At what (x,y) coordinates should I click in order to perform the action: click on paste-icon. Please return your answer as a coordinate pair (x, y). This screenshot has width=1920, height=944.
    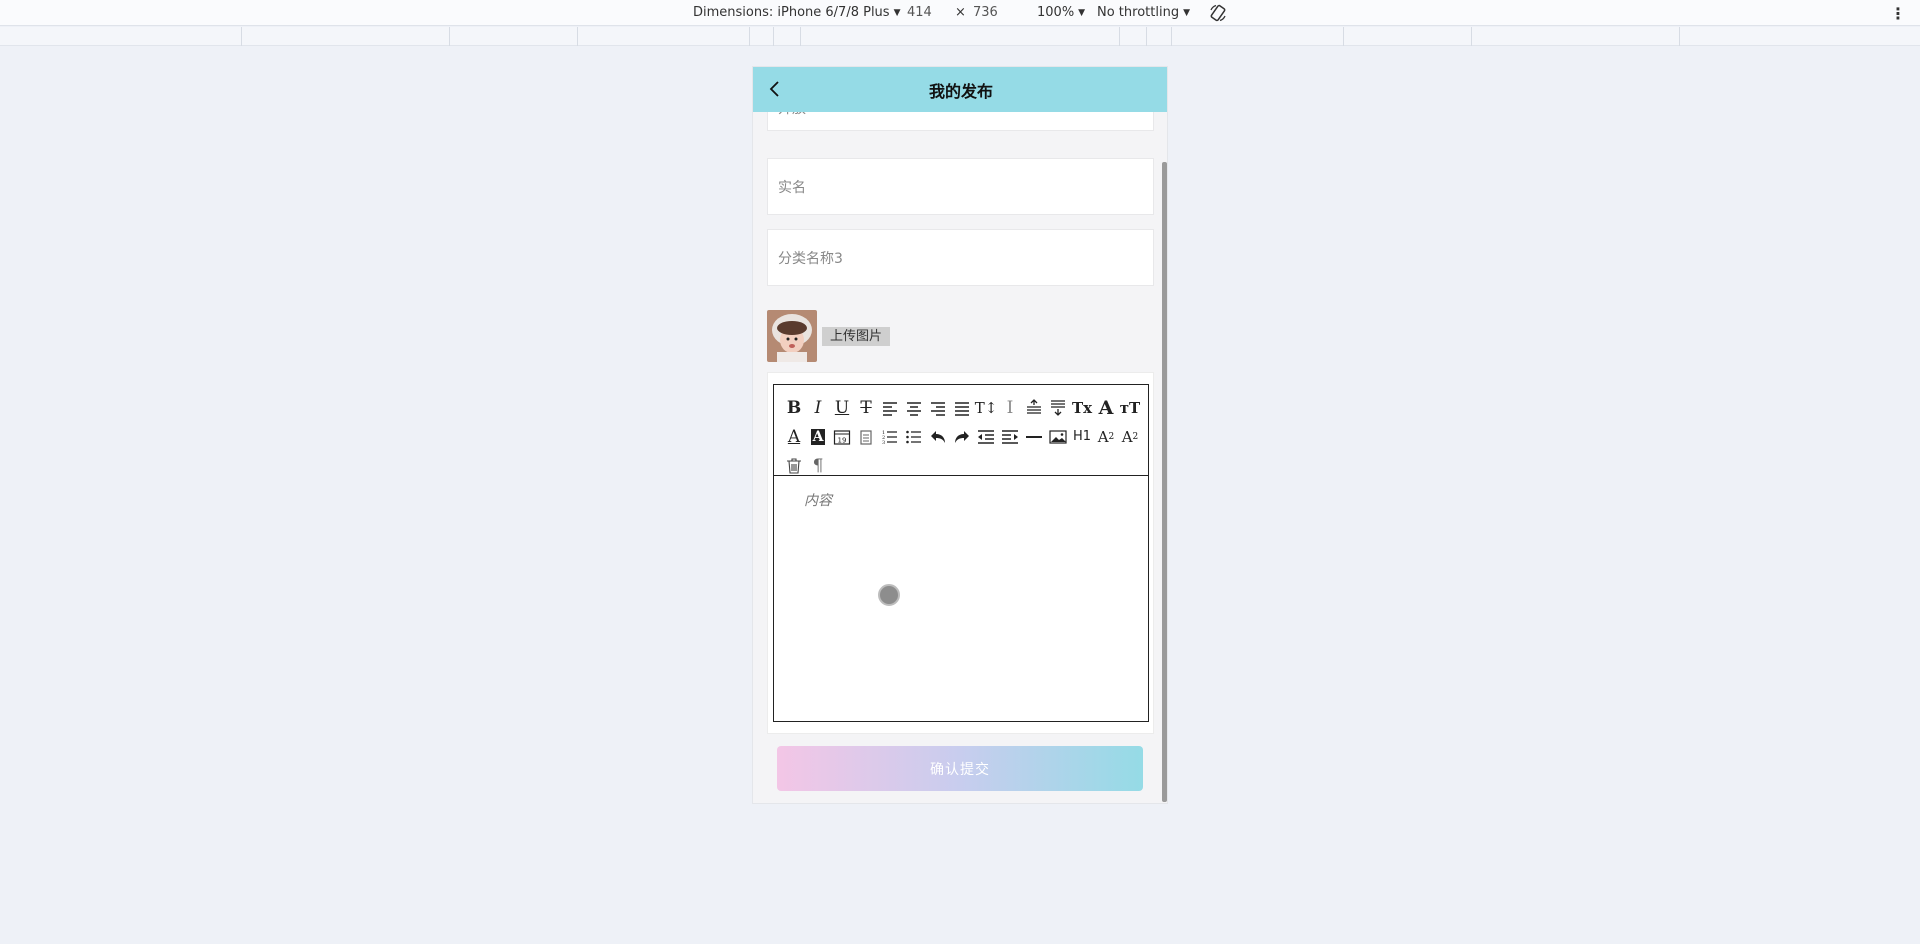
    Looking at the image, I should click on (866, 436).